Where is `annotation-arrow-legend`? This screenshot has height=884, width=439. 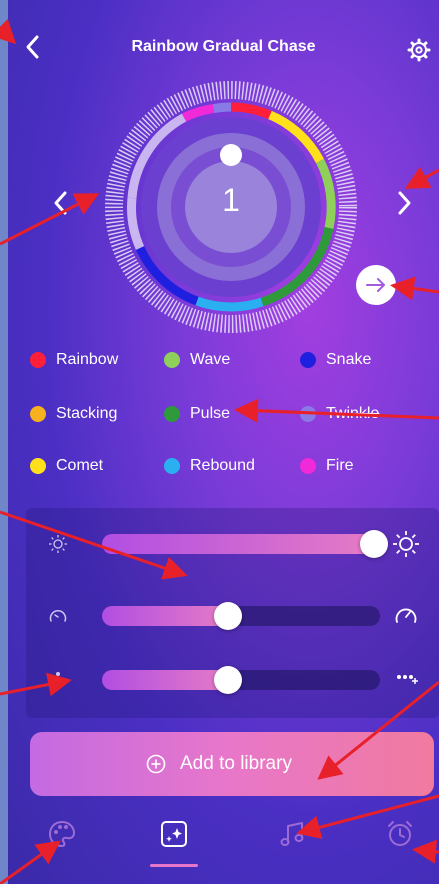
annotation-arrow-legend is located at coordinates (336, 410).